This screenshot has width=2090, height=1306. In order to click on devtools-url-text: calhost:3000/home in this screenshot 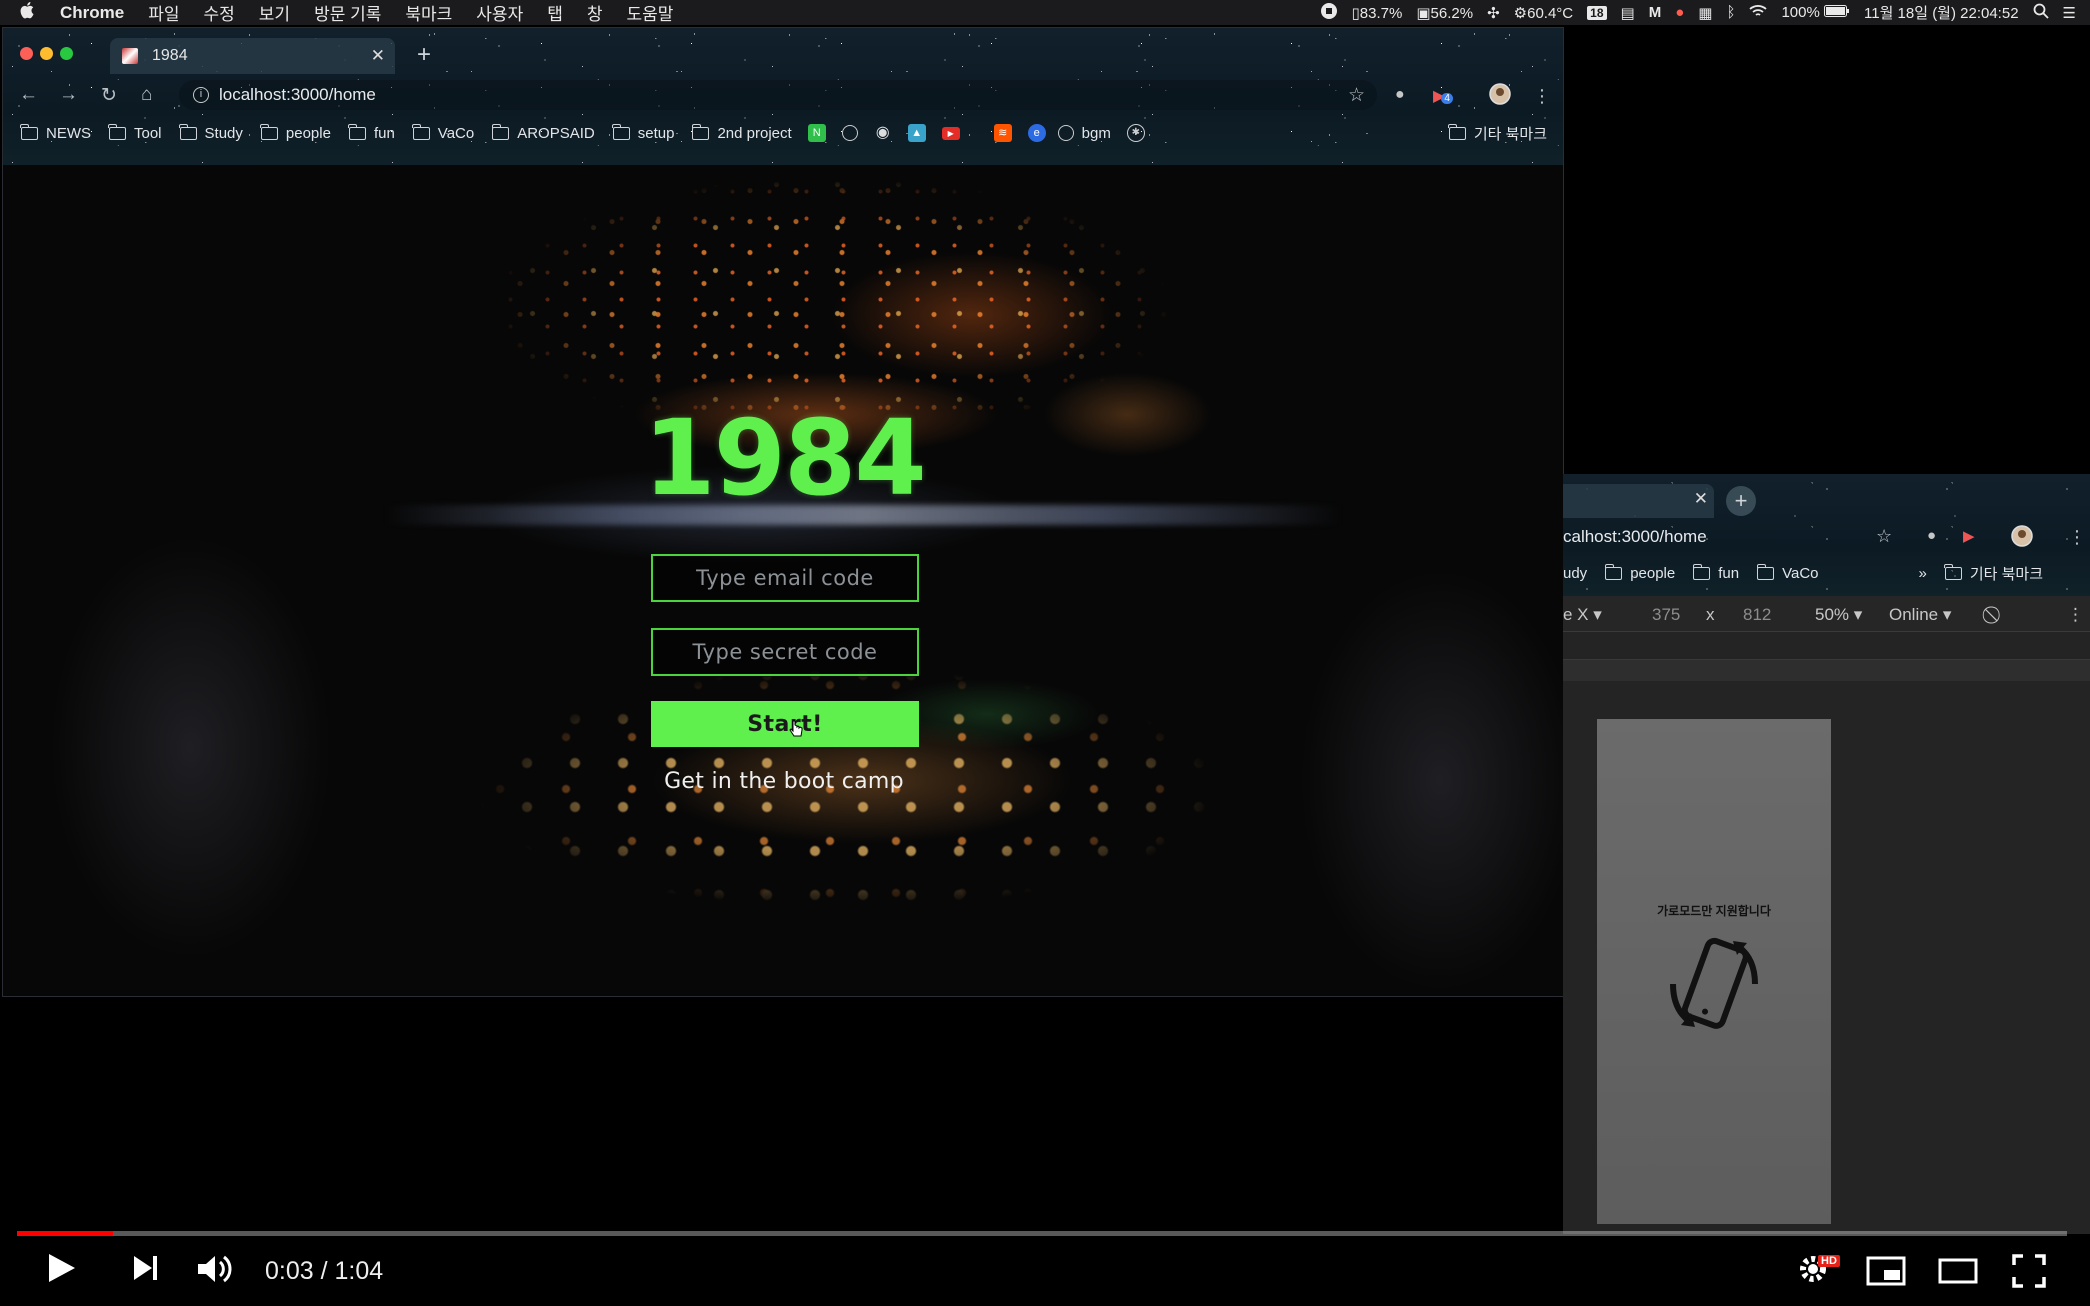, I will do `click(1635, 537)`.